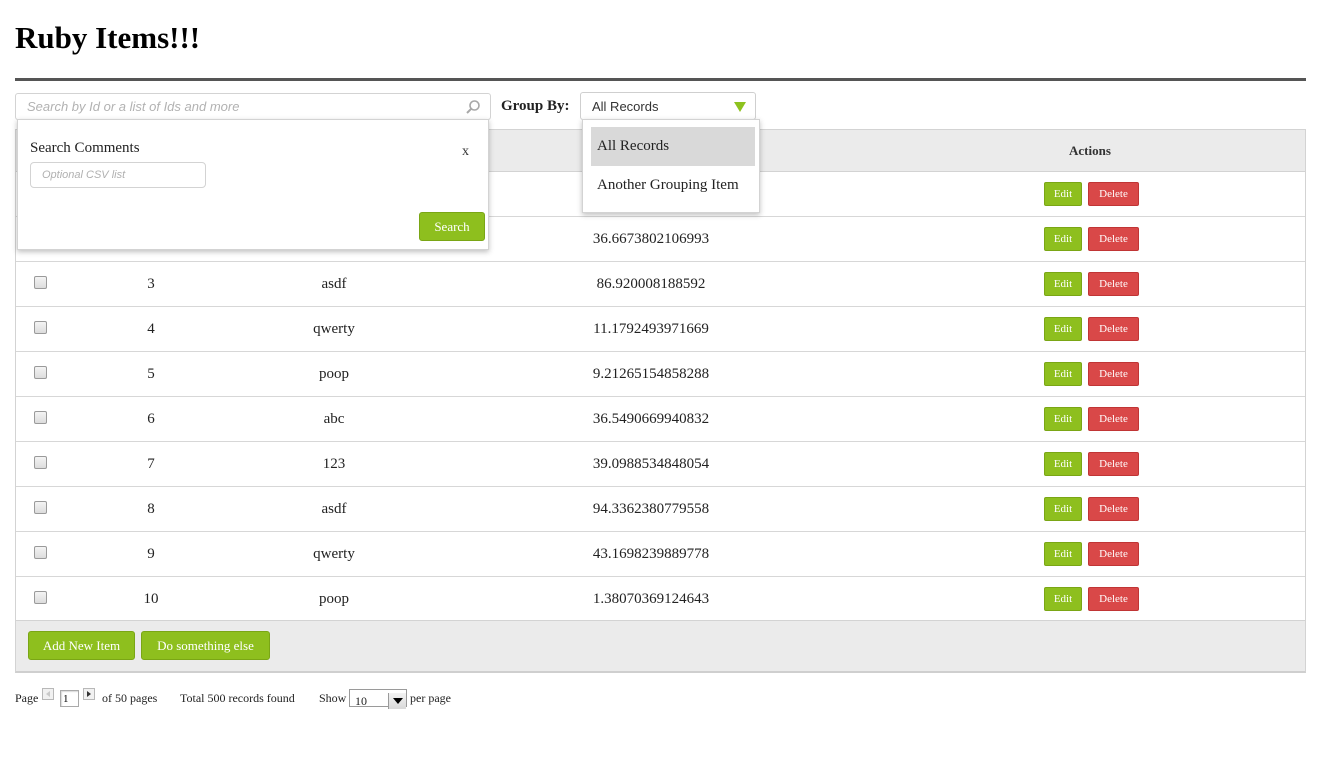  What do you see at coordinates (130, 698) in the screenshot?
I see `page-count-text: of 50 pages` at bounding box center [130, 698].